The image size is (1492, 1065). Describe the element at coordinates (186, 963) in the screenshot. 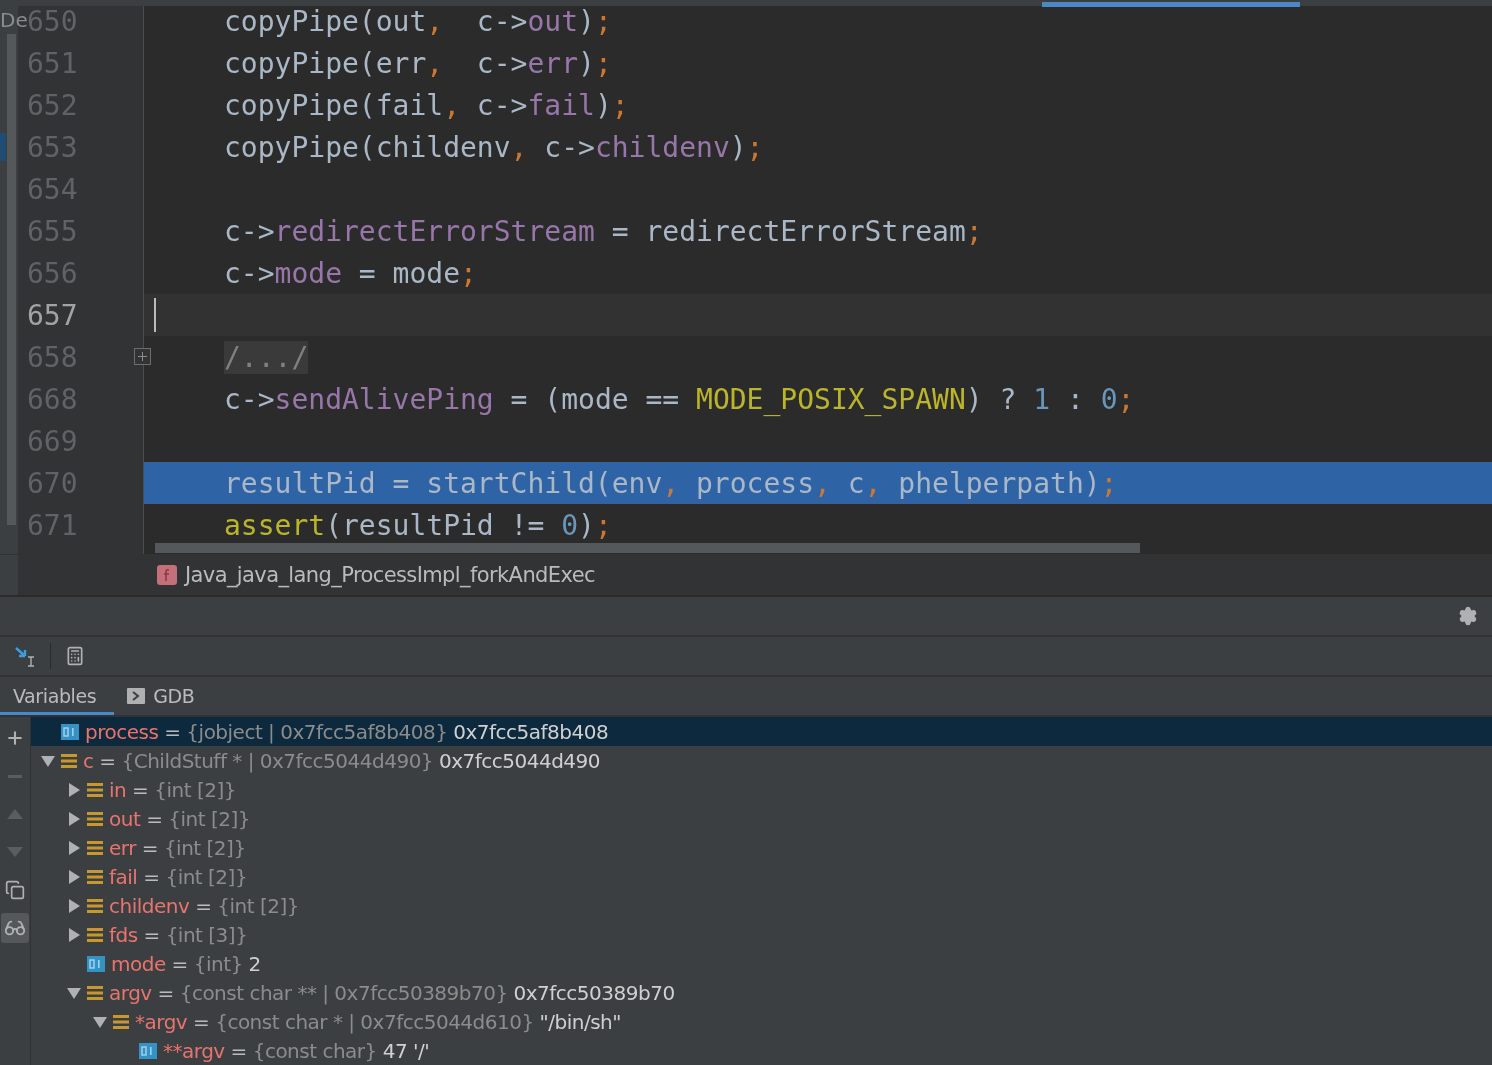

I see `variable-text: mode = {int} 2` at that location.